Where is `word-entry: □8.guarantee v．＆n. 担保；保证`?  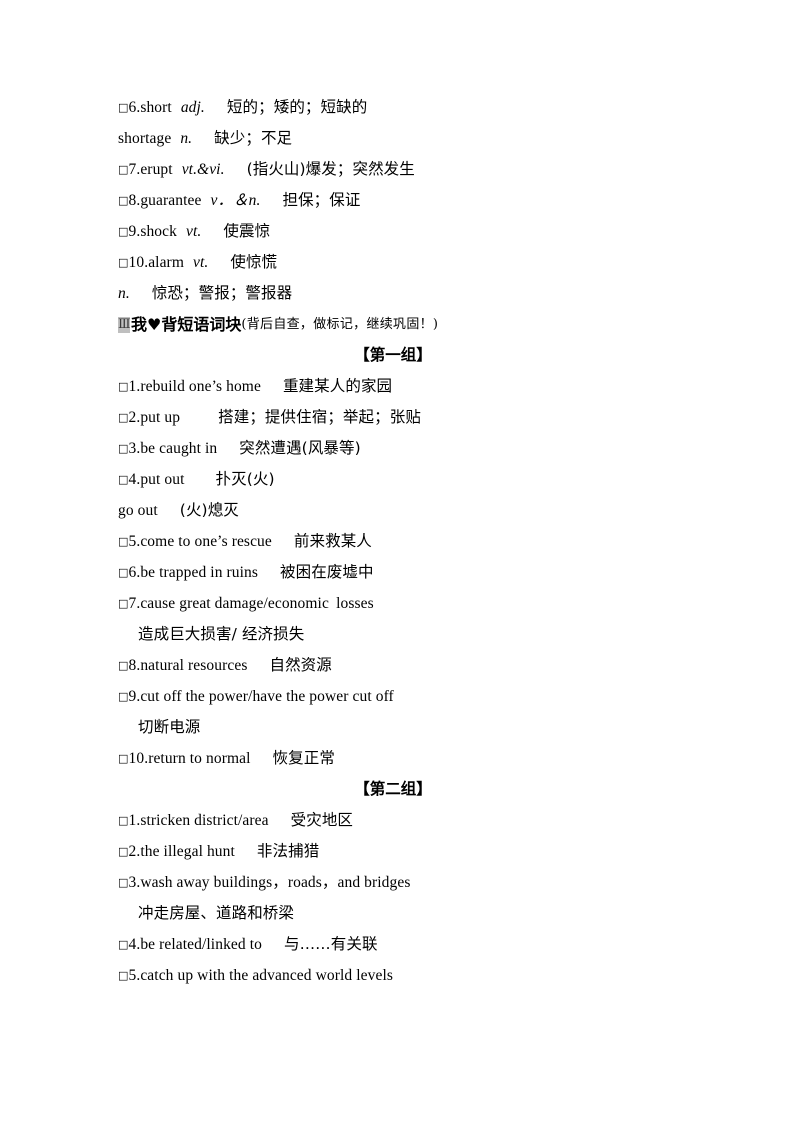
word-entry: □8.guarantee v．＆n. 担保；保证 is located at coordinates (398, 200).